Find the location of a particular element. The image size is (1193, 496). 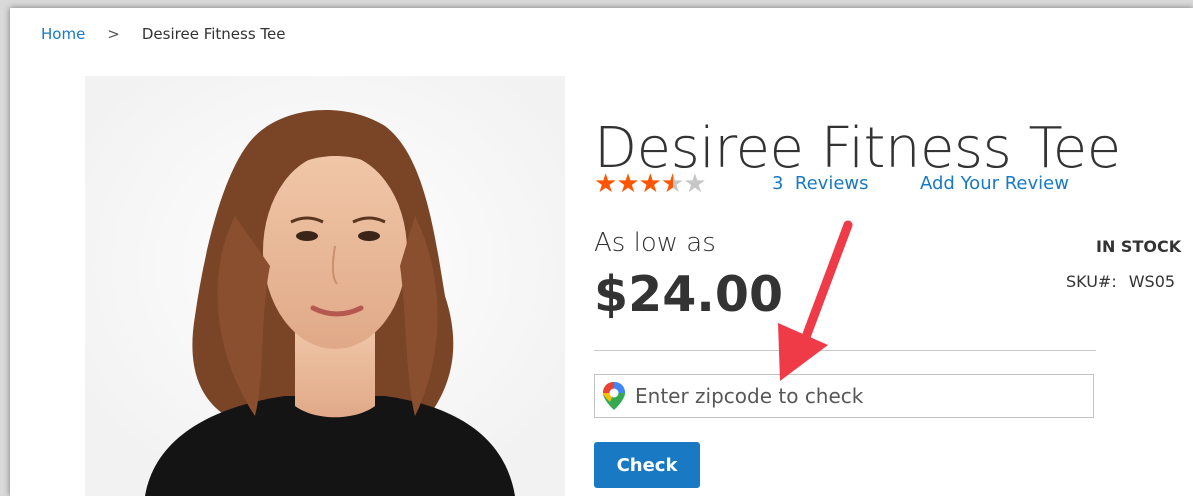

product-price: $24.00 is located at coordinates (689, 294).